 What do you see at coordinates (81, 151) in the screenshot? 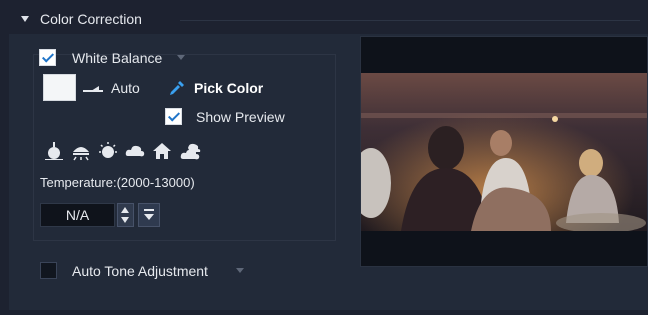
I see `fluorescent-light-icon` at bounding box center [81, 151].